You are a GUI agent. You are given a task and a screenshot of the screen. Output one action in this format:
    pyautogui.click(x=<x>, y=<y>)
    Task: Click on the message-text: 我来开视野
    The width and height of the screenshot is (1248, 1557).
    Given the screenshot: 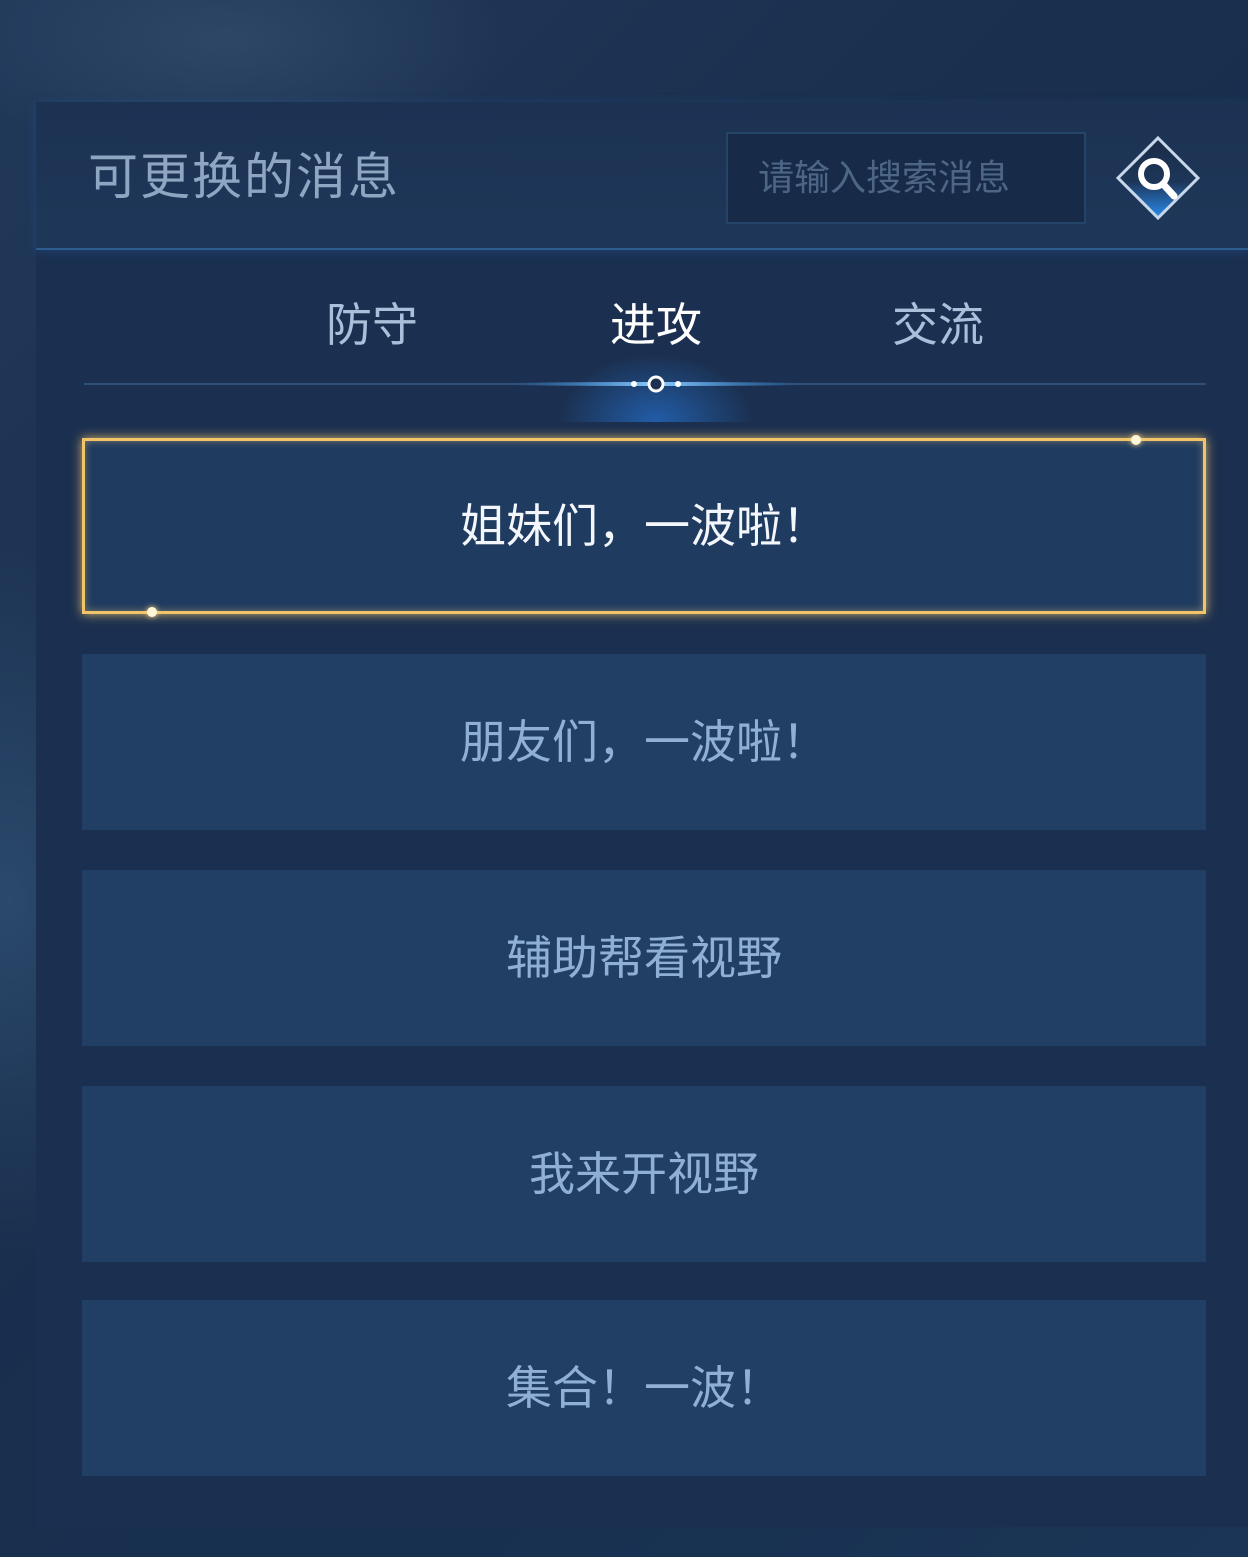 What is the action you would take?
    pyautogui.click(x=644, y=1174)
    